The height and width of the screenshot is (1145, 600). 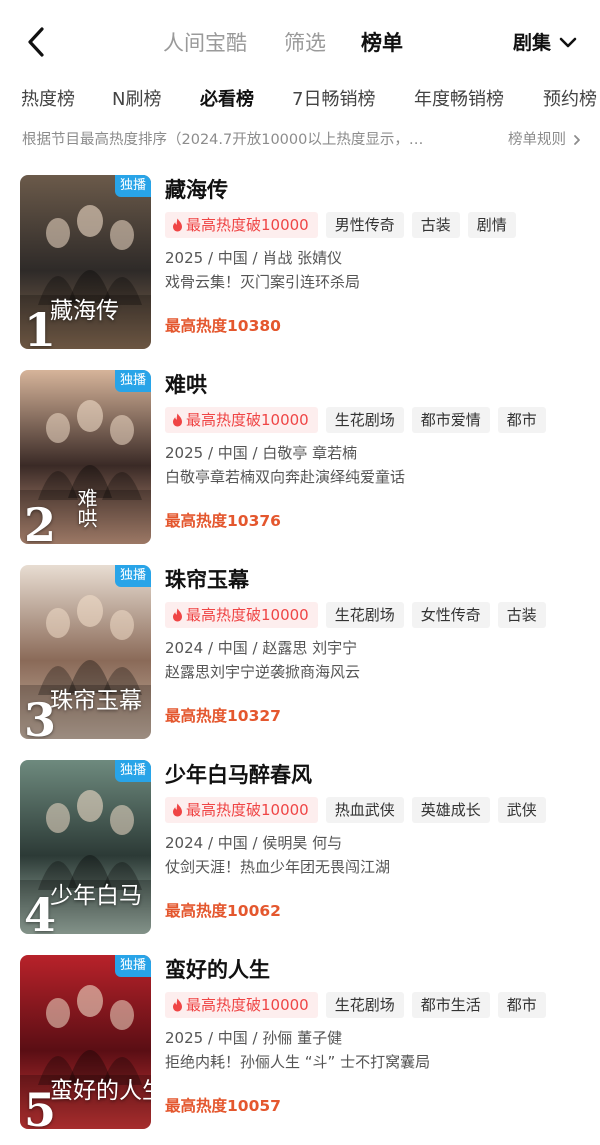 What do you see at coordinates (207, 580) in the screenshot?
I see `show-title: 珠帘玉幕` at bounding box center [207, 580].